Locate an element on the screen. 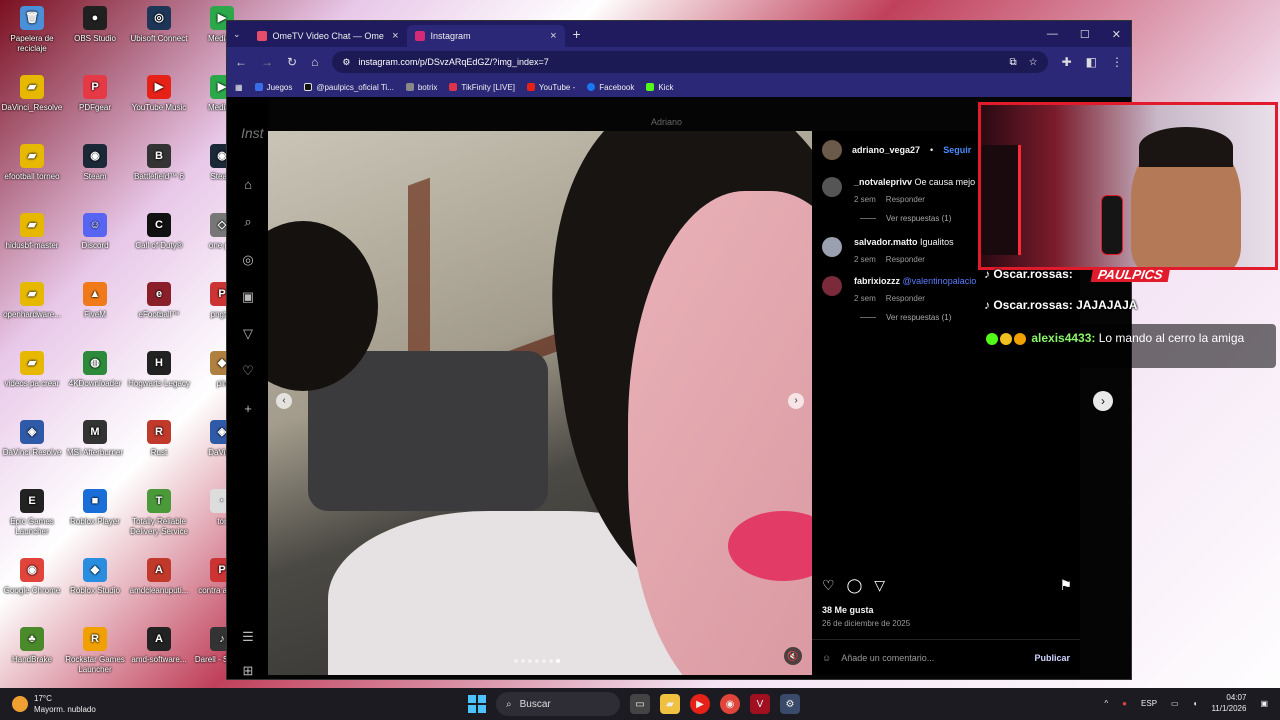  desktop-icon: ◎ Ubisoft Connect is located at coordinates (159, 25).